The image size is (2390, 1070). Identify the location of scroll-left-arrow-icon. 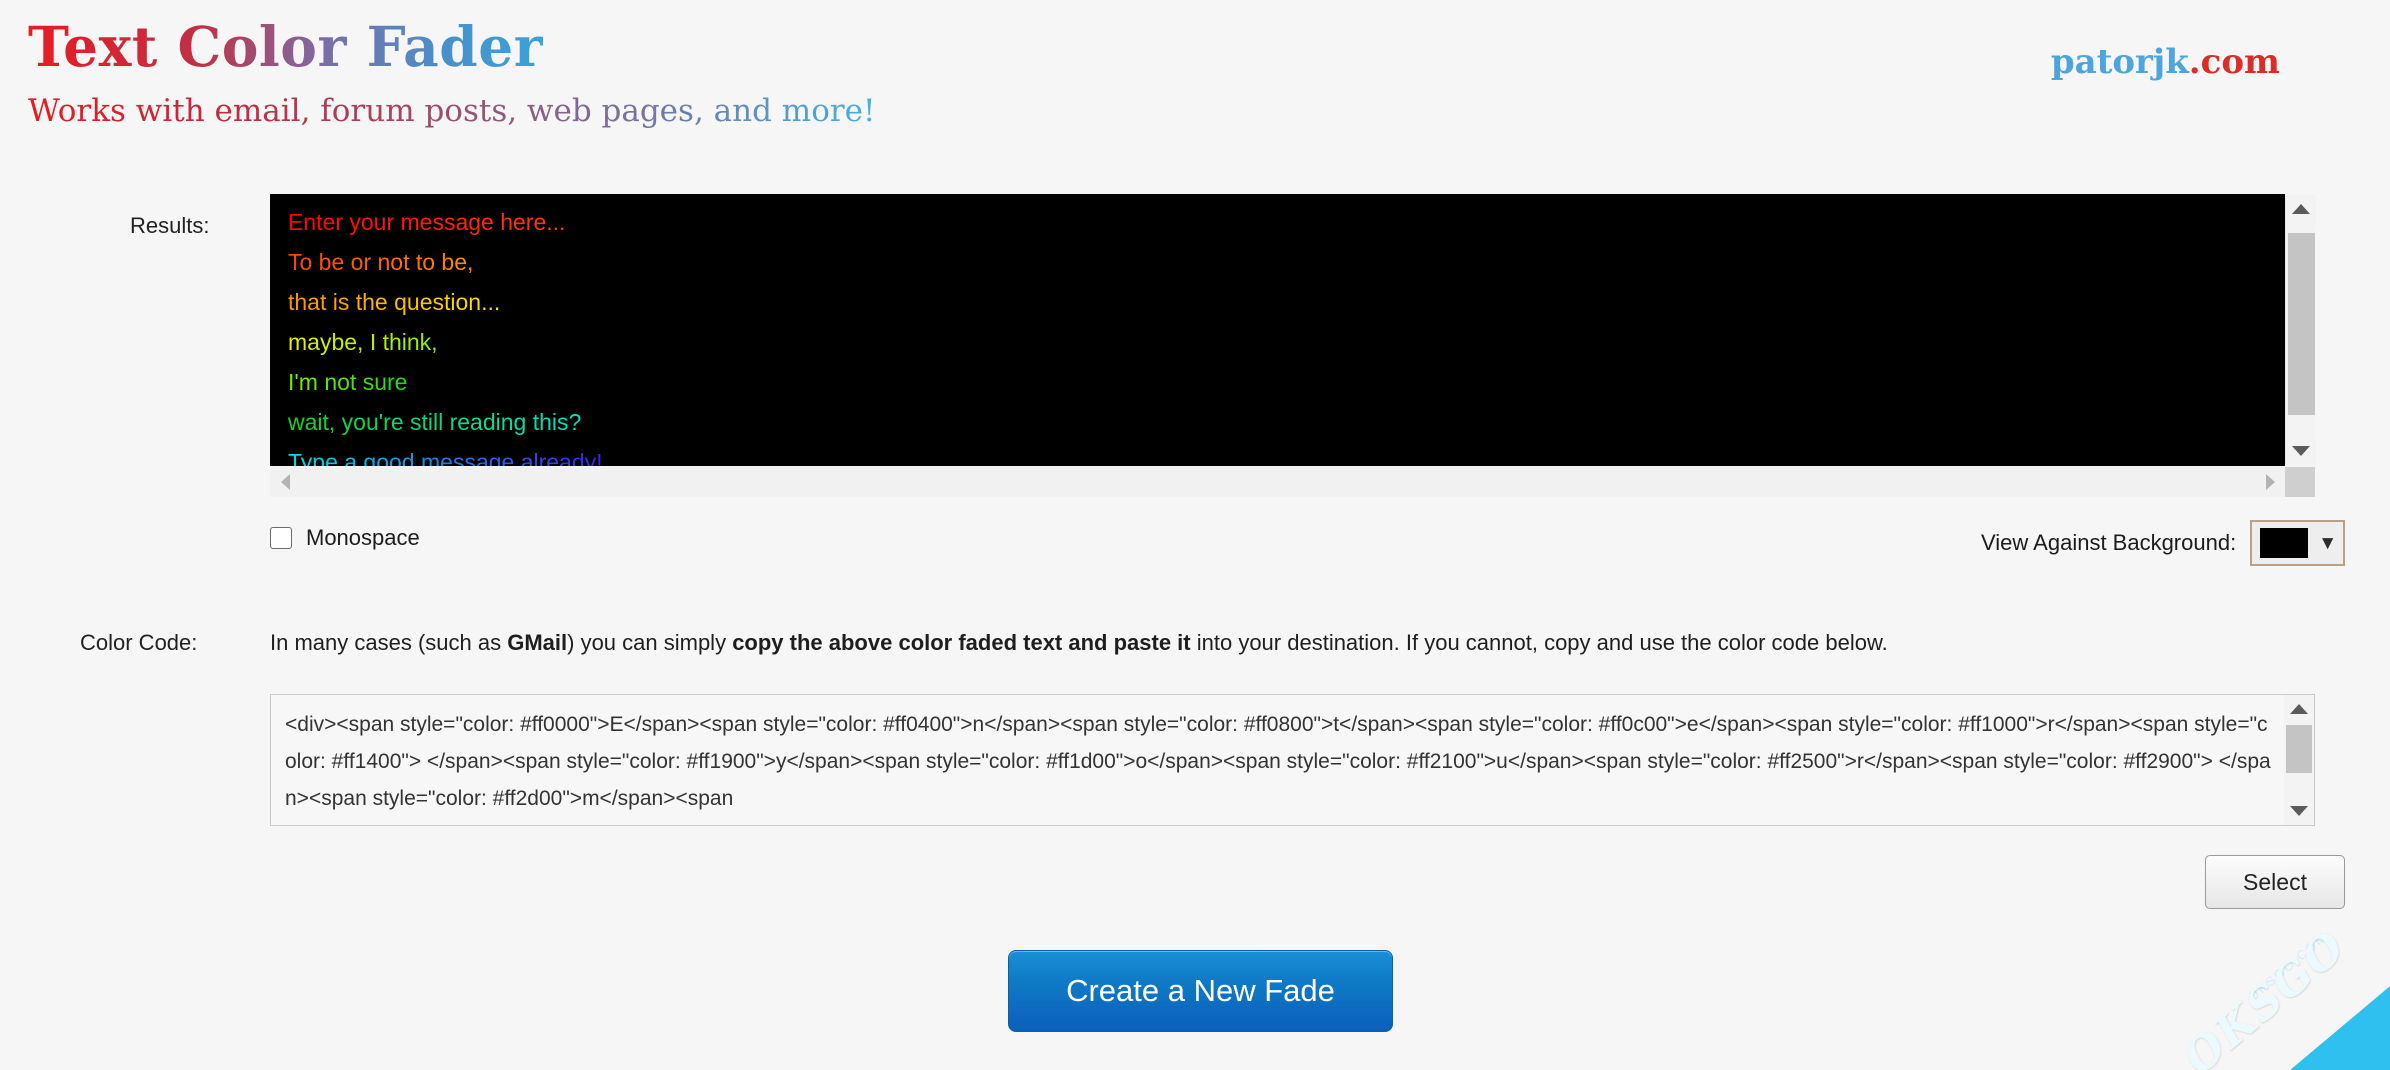
(285, 482).